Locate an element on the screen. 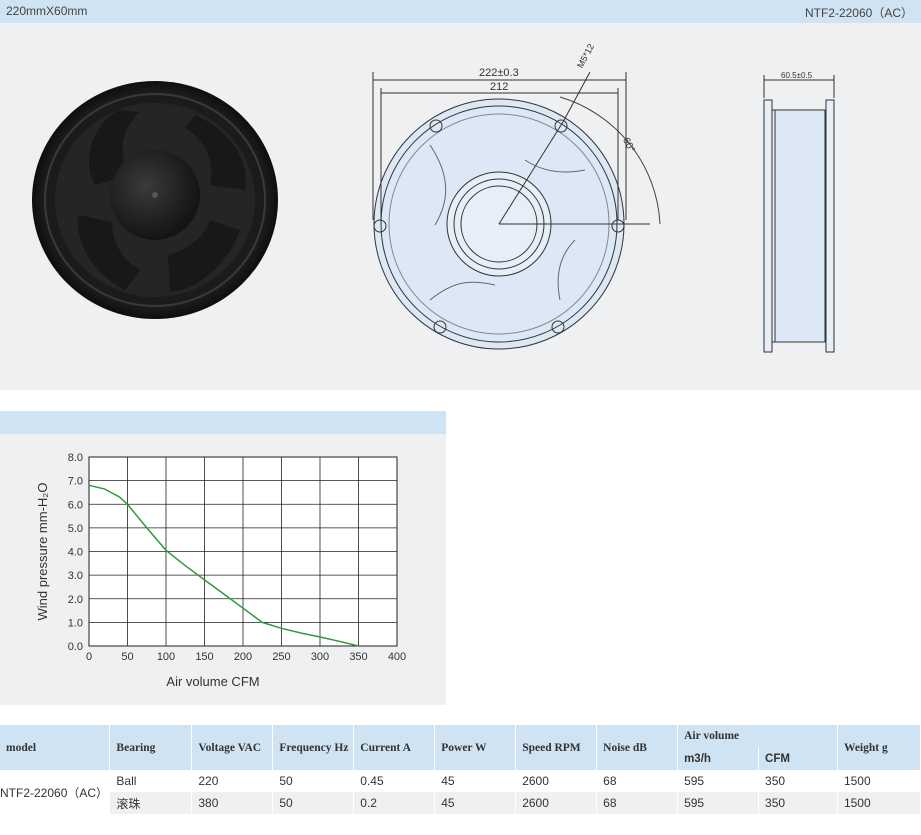 This screenshot has width=921, height=835. cell-bearing: Ball is located at coordinates (151, 781).